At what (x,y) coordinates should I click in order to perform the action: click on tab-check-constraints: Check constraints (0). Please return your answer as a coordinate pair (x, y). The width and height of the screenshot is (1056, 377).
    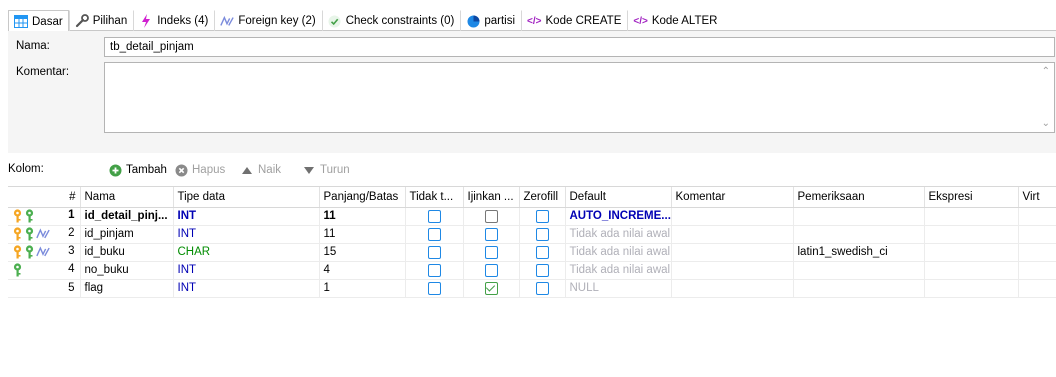
    Looking at the image, I should click on (391, 20).